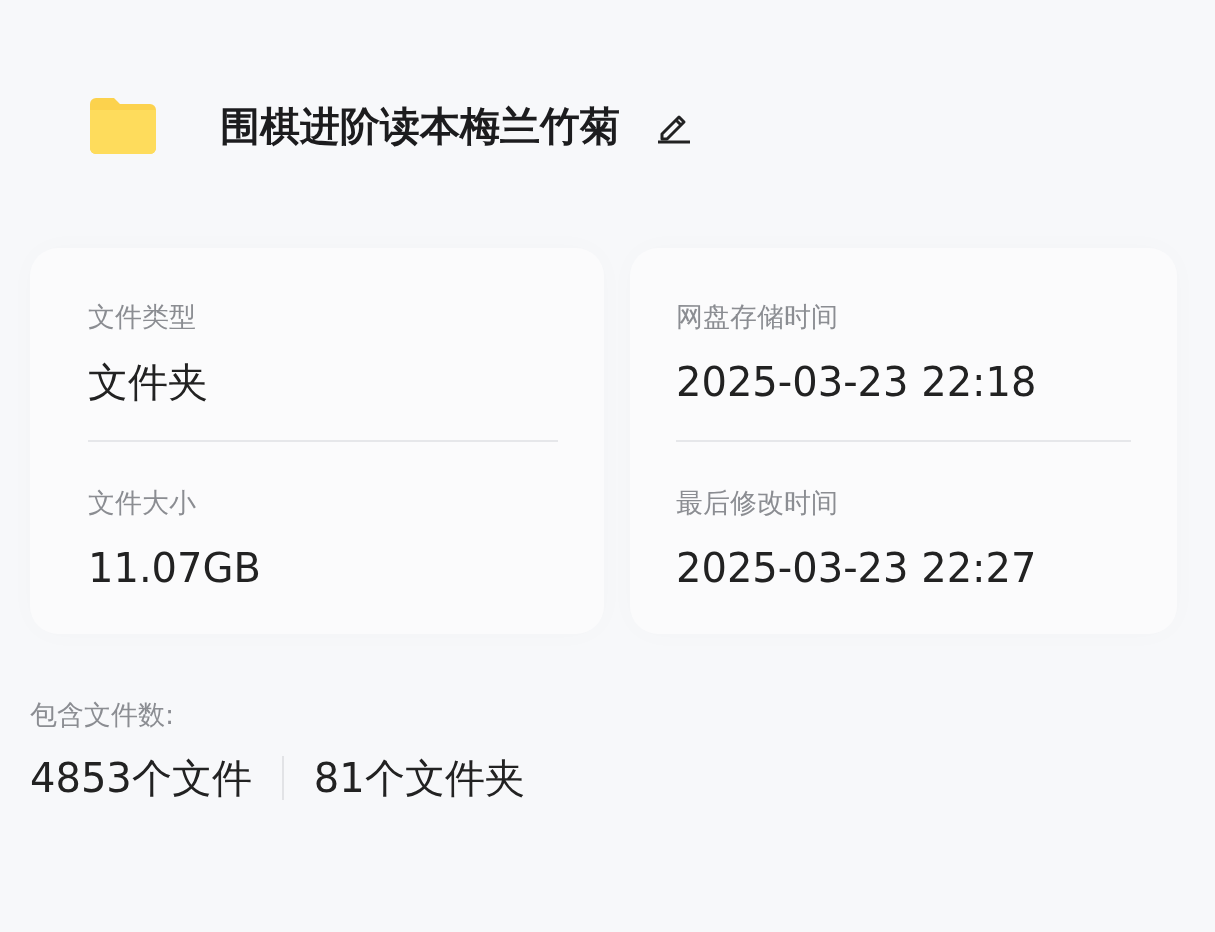 Image resolution: width=1215 pixels, height=932 pixels. Describe the element at coordinates (141, 778) in the screenshot. I see `count-text: 4853个文件` at that location.